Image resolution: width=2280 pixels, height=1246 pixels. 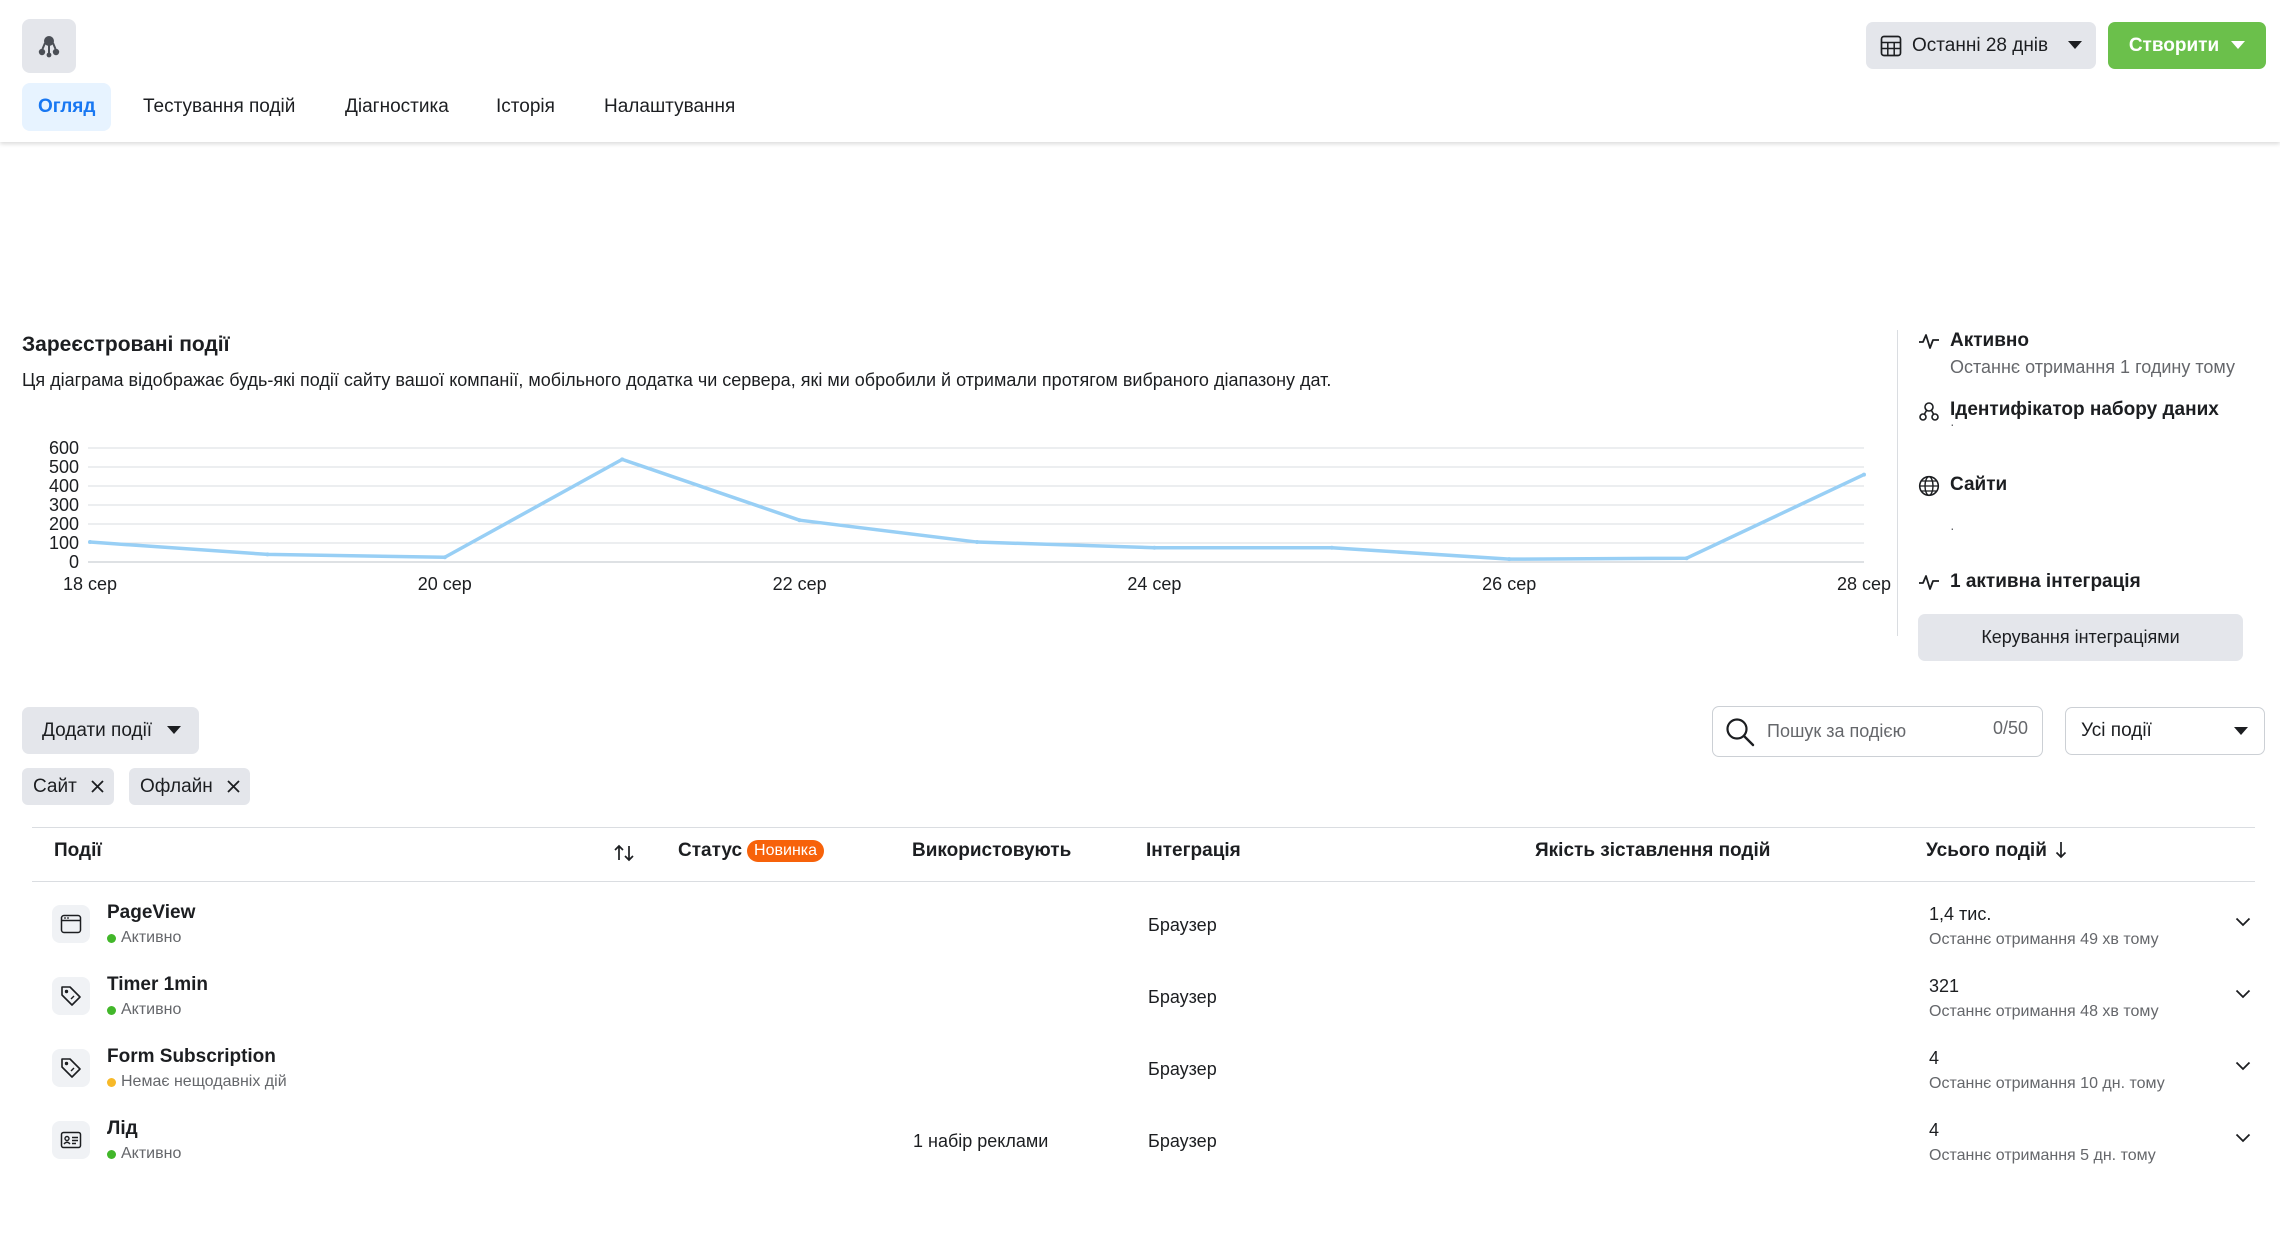 I want to click on y-tick-label: 300, so click(x=64, y=505).